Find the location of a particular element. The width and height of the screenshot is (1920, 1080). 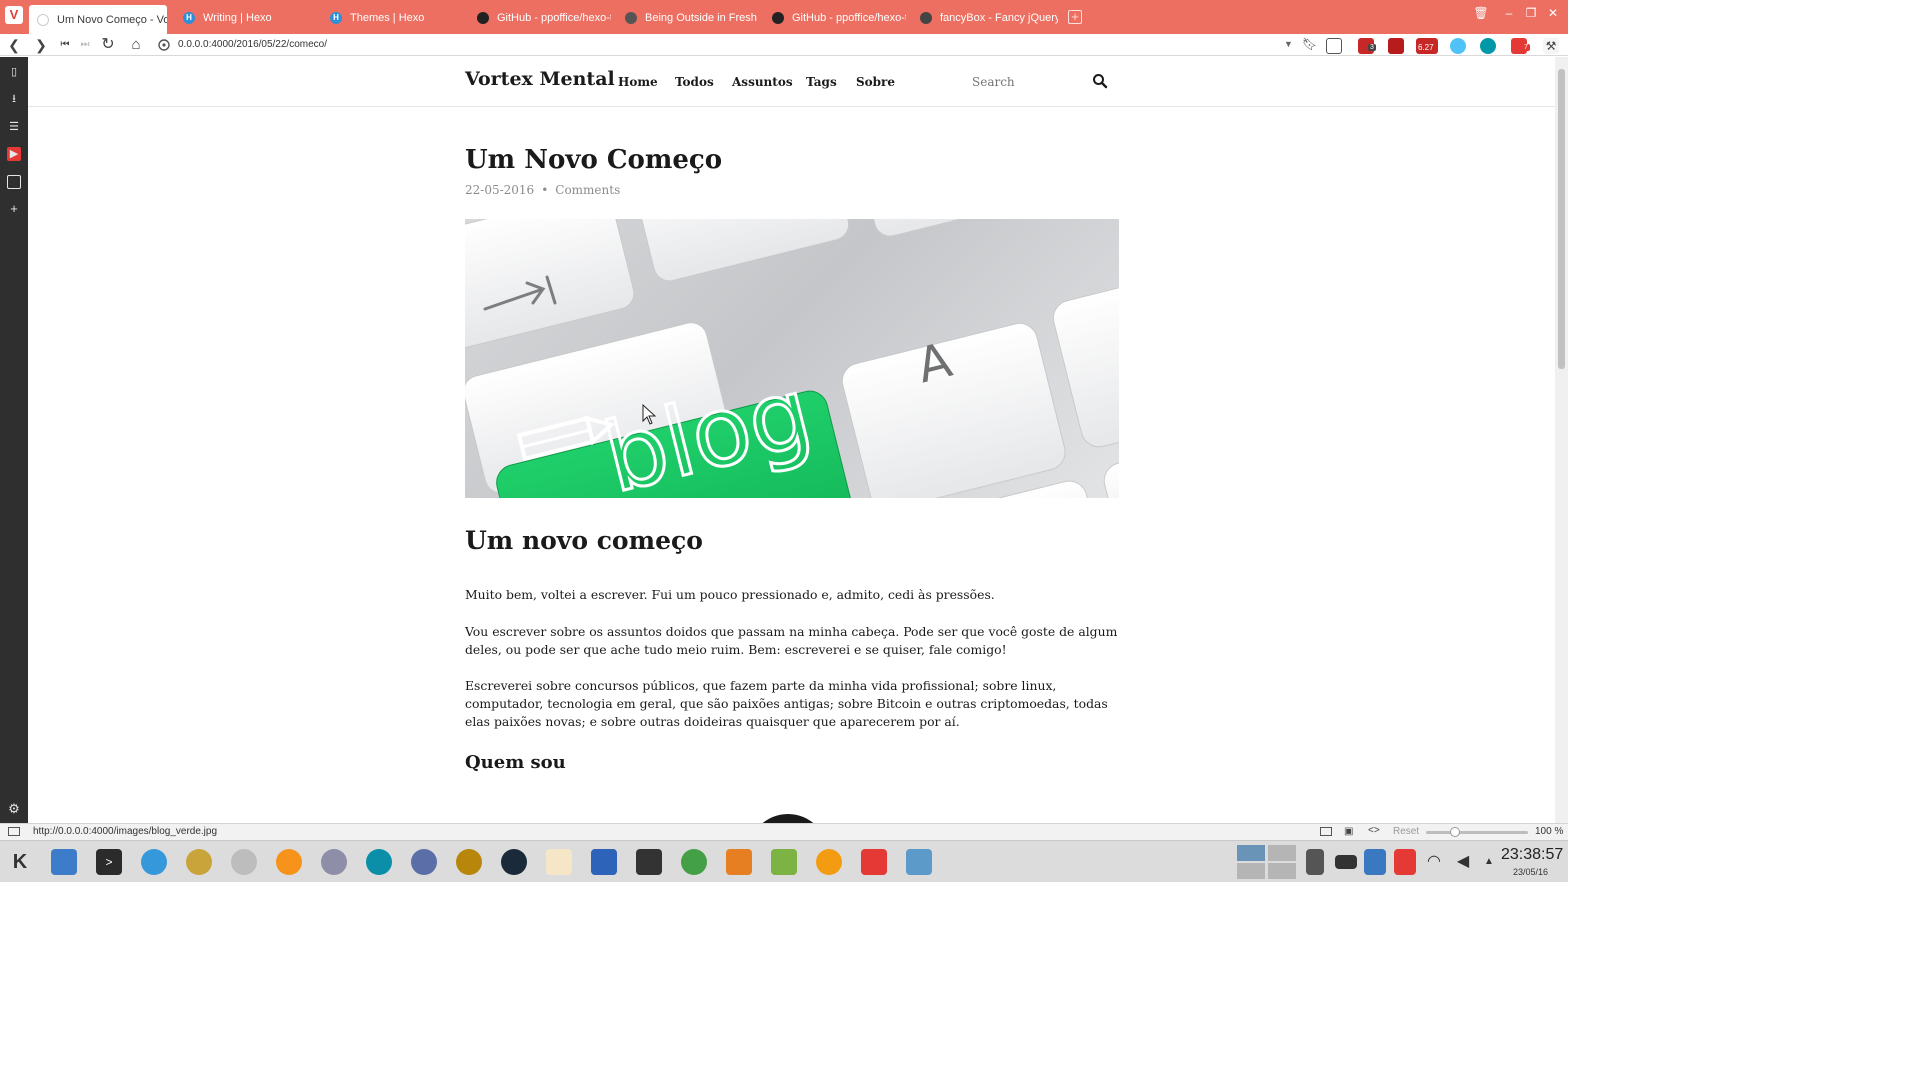

tab-label: GitHub - ppoffice/hexo-the is located at coordinates (554, 17).